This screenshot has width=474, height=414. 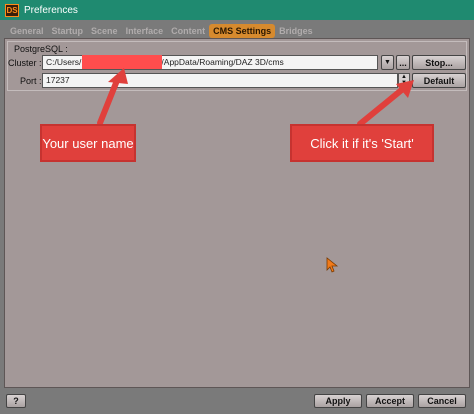 What do you see at coordinates (122, 62) in the screenshot?
I see `username-redaction-box` at bounding box center [122, 62].